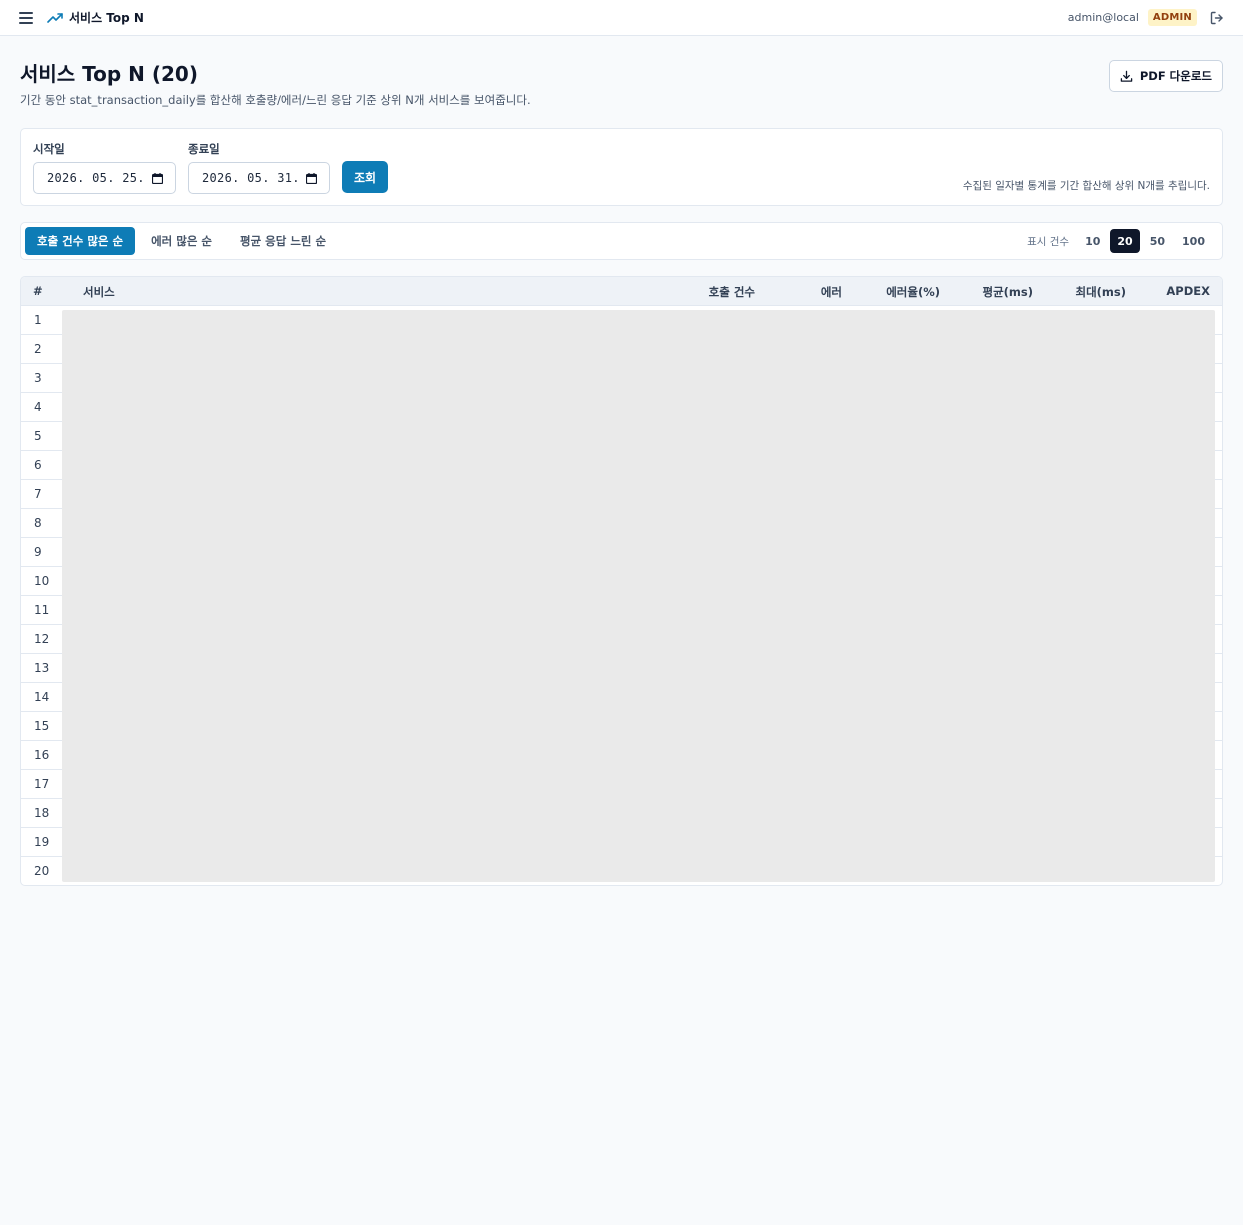  I want to click on trending-up-icon, so click(55, 17).